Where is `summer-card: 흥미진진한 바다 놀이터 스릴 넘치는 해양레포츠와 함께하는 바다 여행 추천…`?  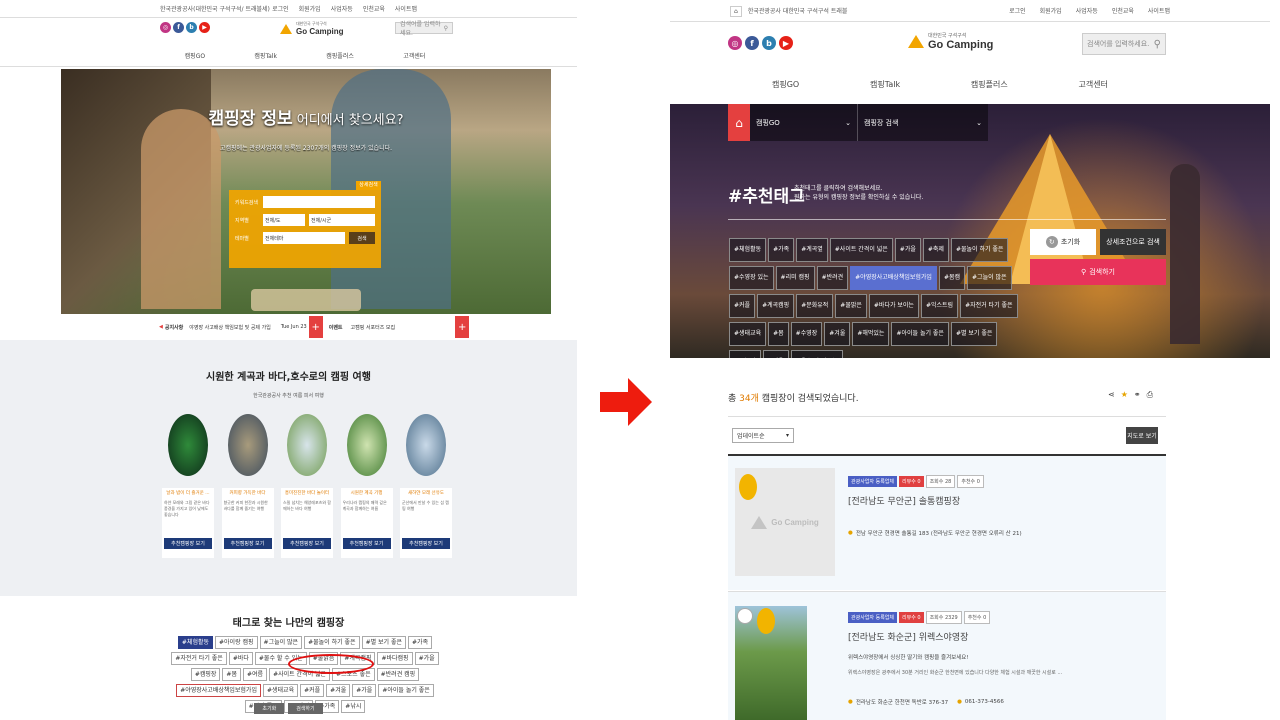 summer-card: 흥미진진한 바다 놀이터 스릴 넘치는 해양레포츠와 함께하는 바다 여행 추천… is located at coordinates (307, 486).